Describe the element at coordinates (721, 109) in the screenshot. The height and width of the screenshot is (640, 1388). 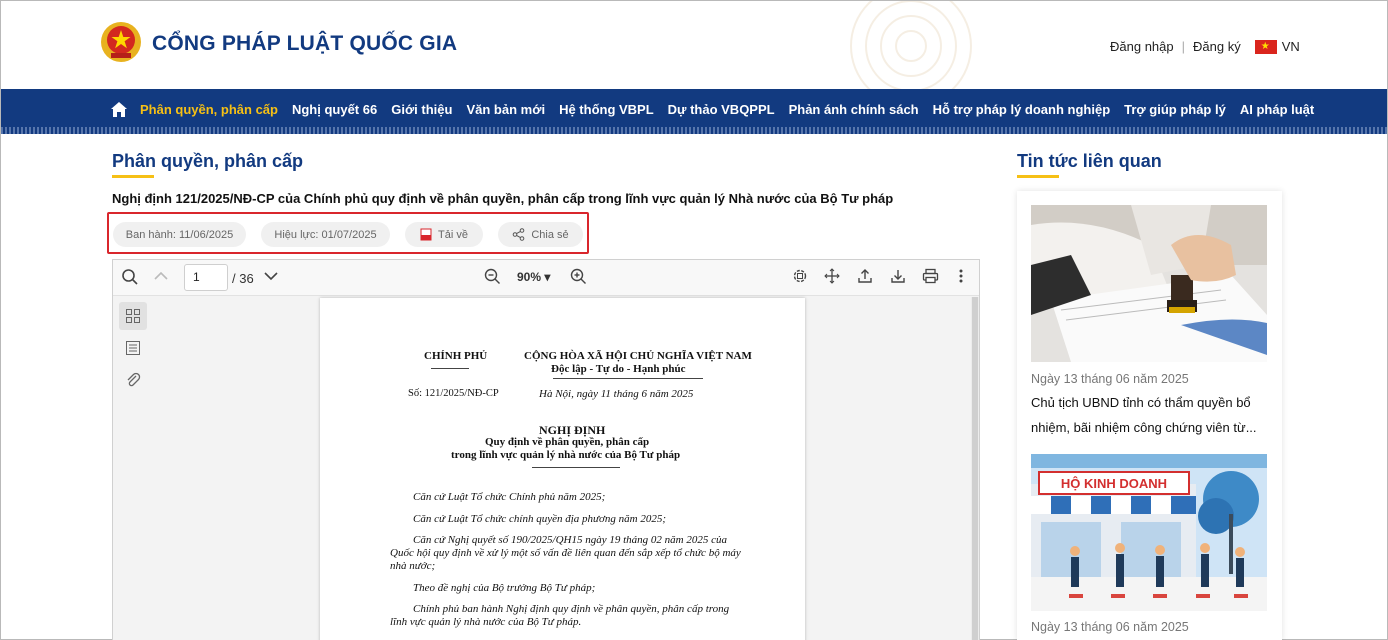
I see `nav-item-du-thao: Dự thảo VBQPPL` at that location.